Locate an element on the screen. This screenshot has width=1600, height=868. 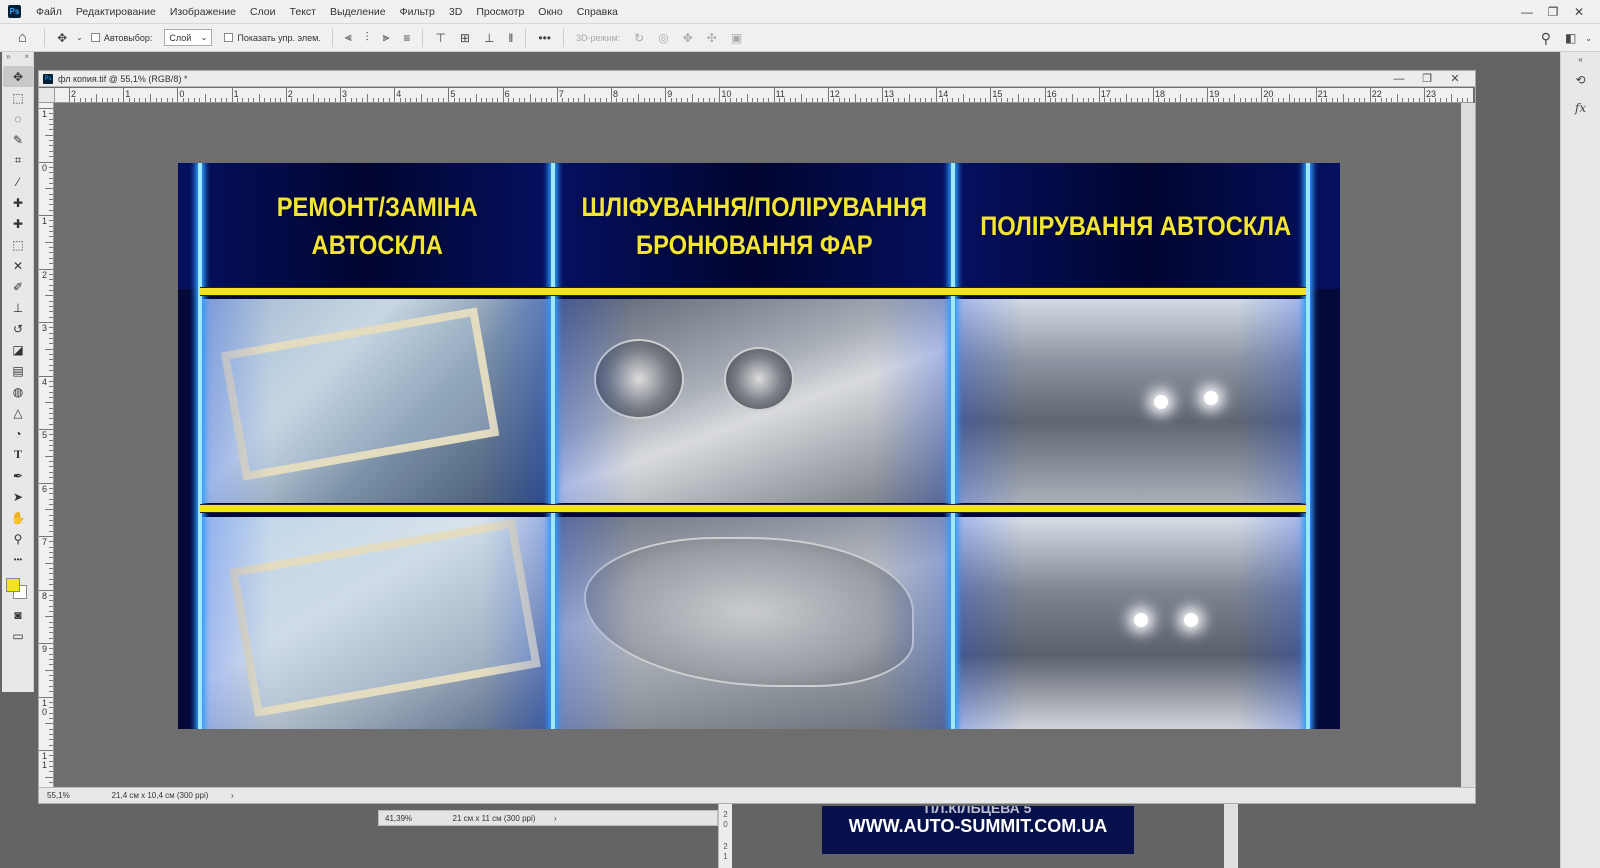
autoselect-checkbox: Автовыбор: is located at coordinates (122, 38).